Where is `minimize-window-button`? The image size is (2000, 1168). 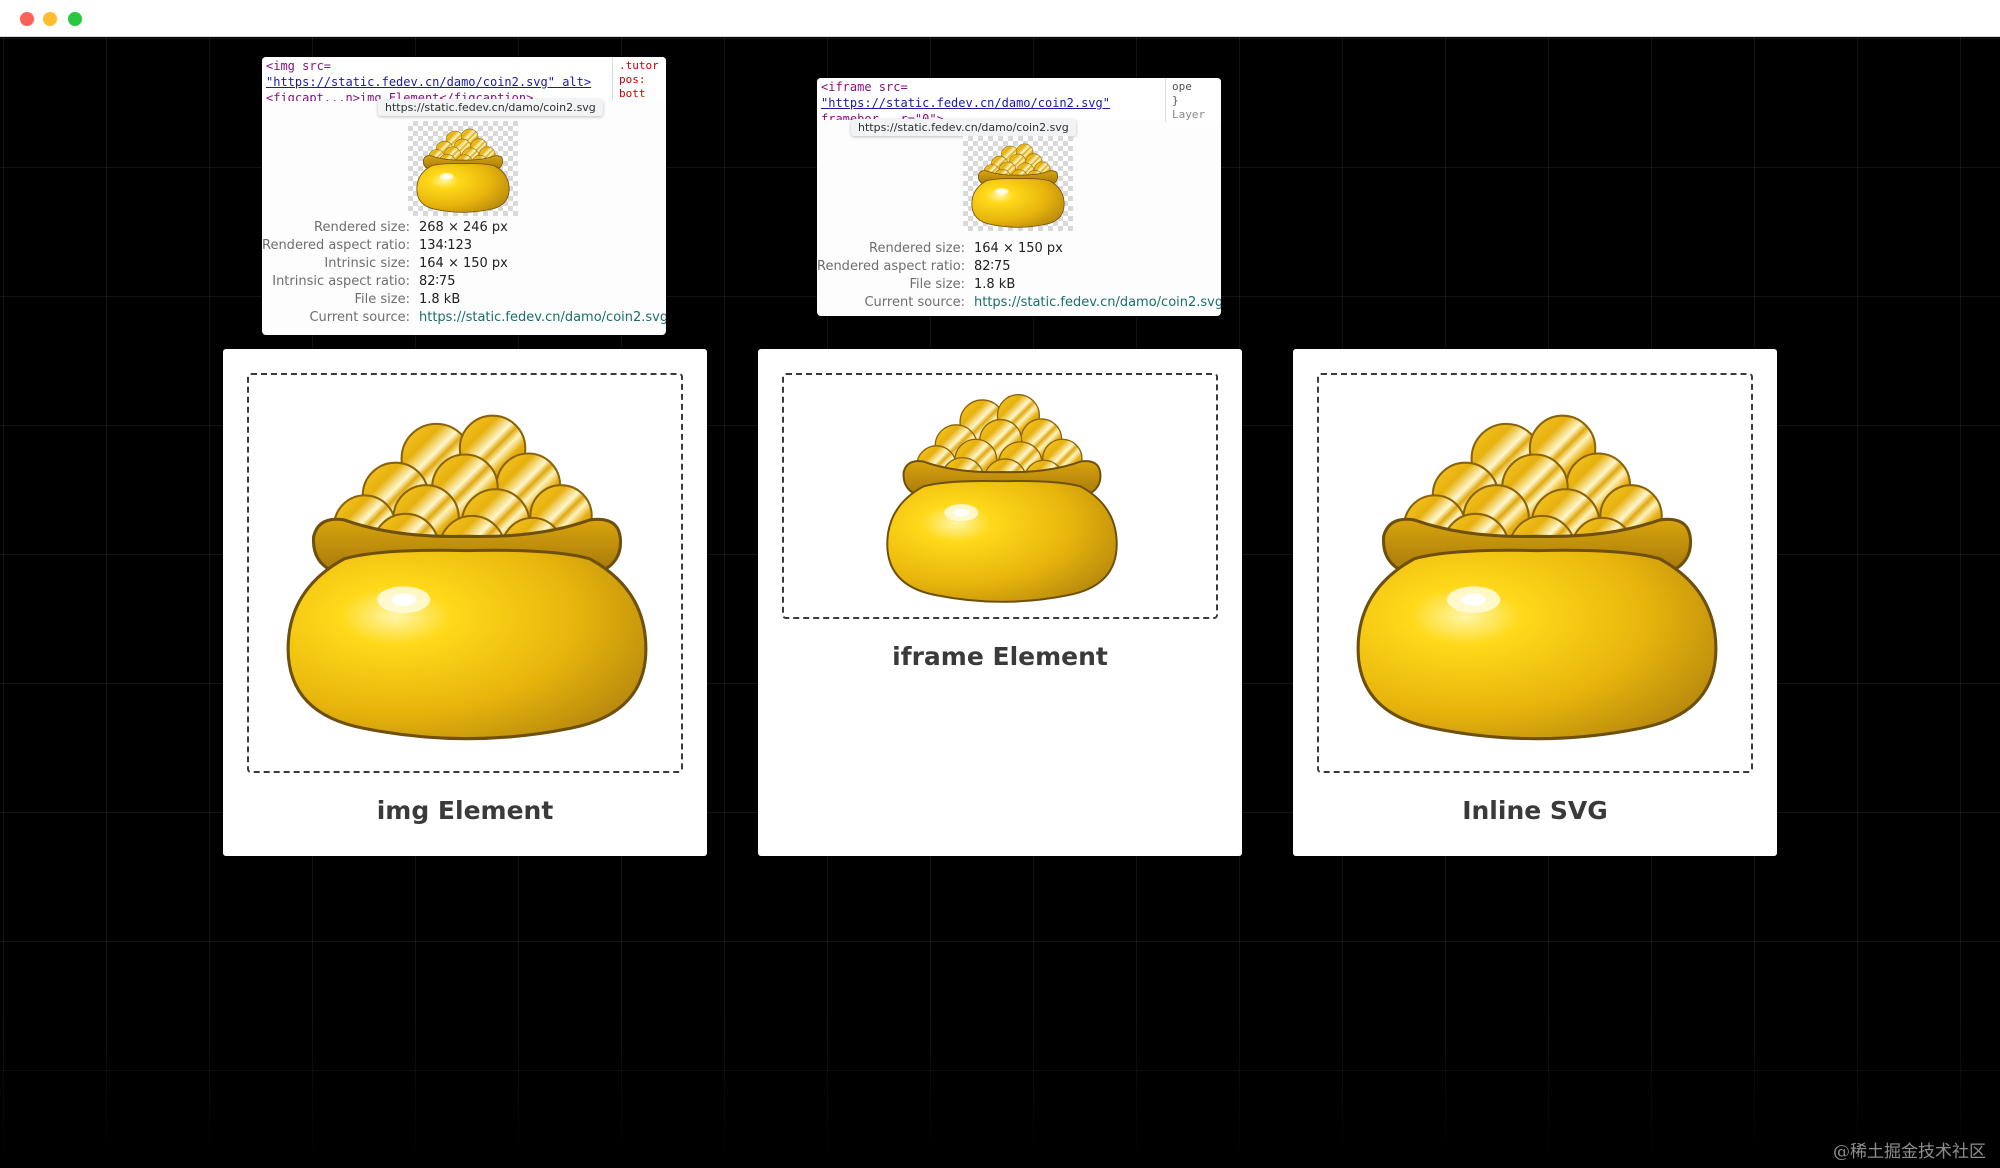
minimize-window-button is located at coordinates (50, 19).